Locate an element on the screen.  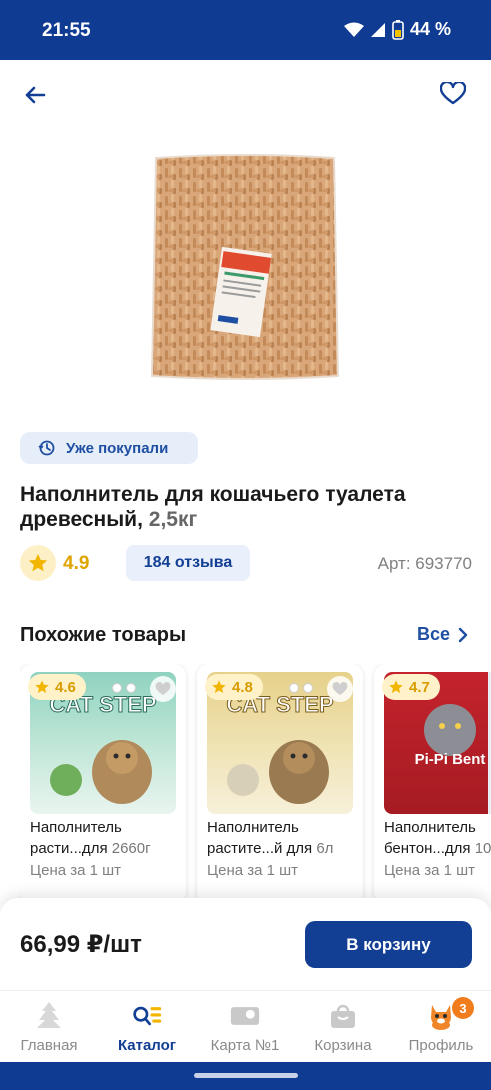
card-size: 6л is located at coordinates (325, 848).